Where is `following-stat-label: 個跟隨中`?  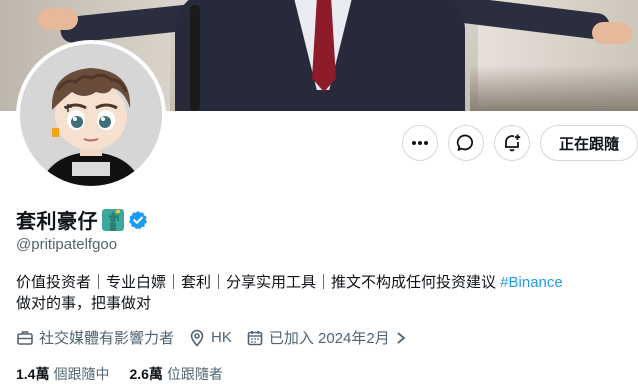
following-stat-label: 個跟隨中 is located at coordinates (81, 374).